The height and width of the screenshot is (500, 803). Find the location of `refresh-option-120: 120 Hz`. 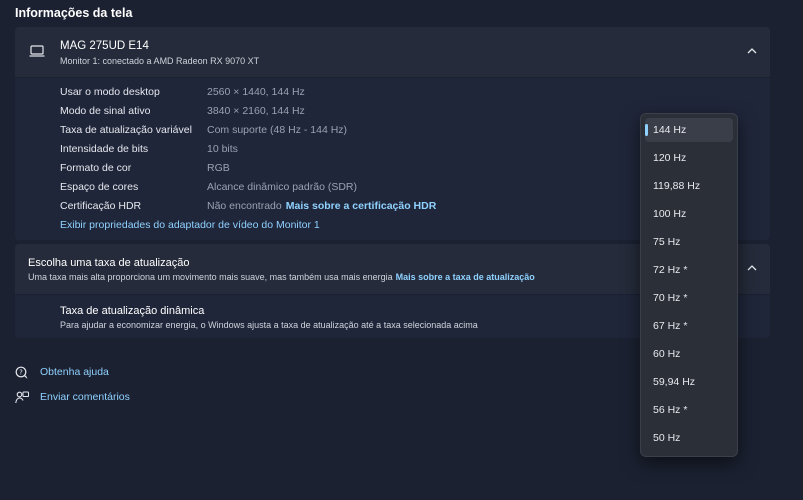

refresh-option-120: 120 Hz is located at coordinates (689, 158).